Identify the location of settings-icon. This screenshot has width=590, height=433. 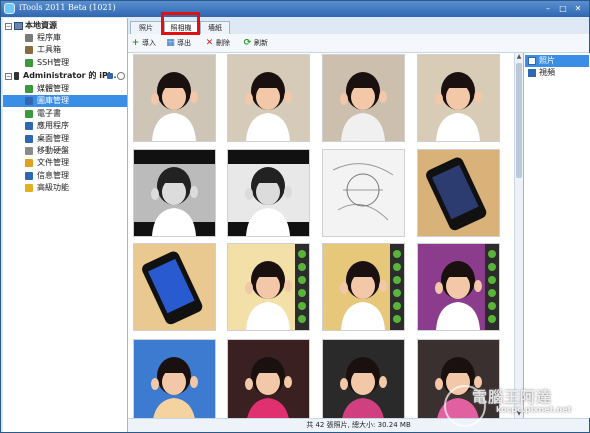
(121, 76).